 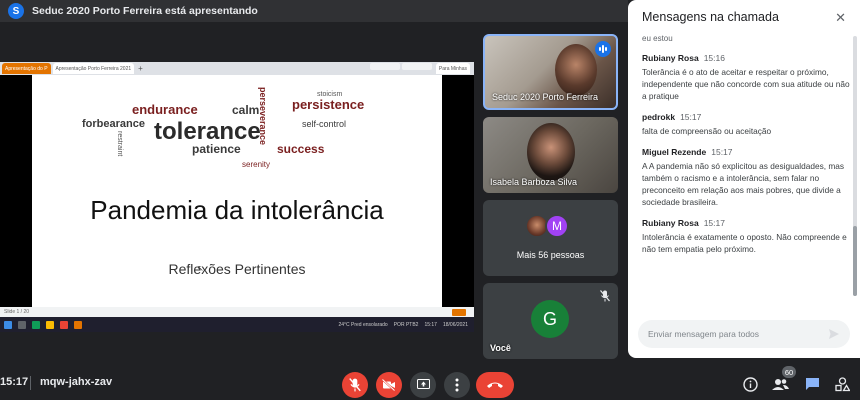 I want to click on slide-counter: Slide 1 / 20, so click(x=17, y=312).